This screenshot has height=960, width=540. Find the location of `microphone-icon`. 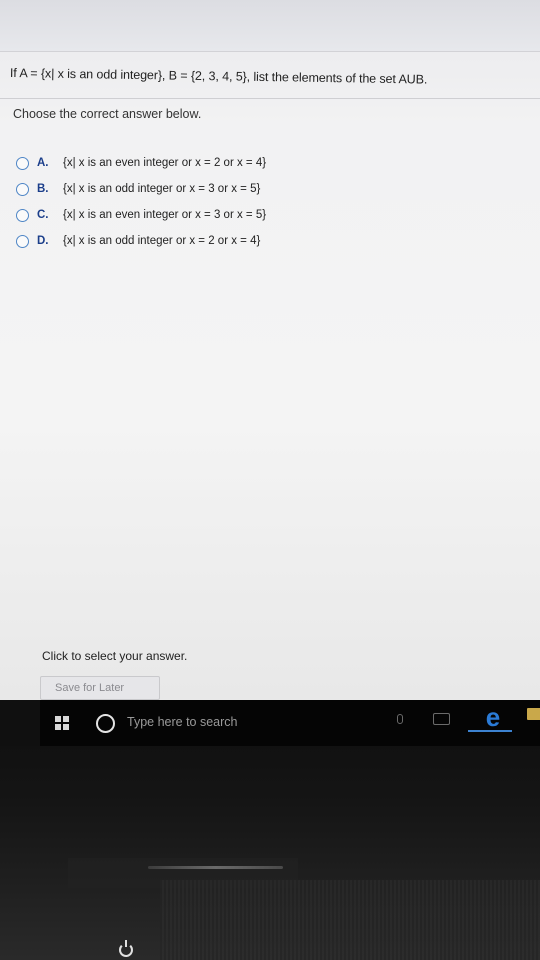

microphone-icon is located at coordinates (400, 719).